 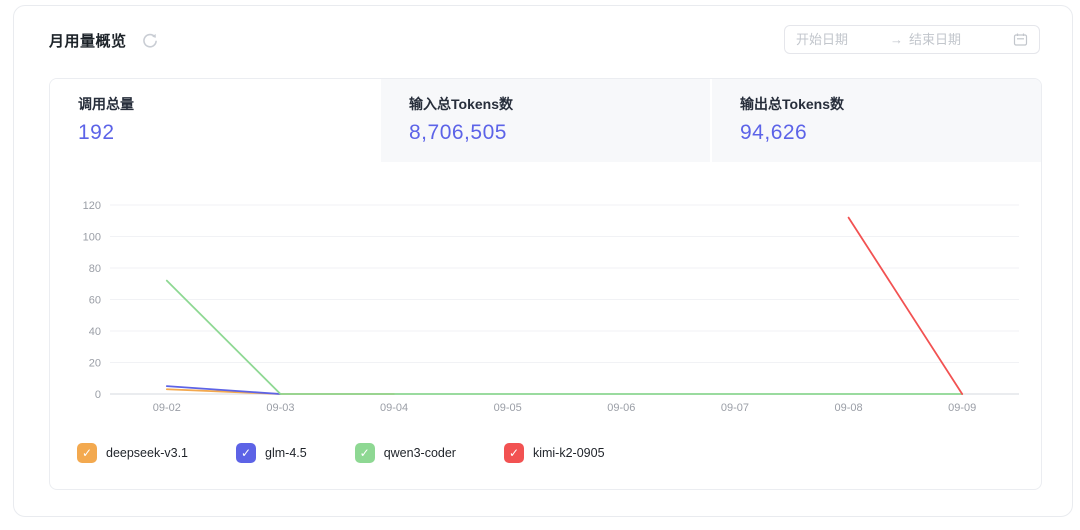 I want to click on legend-item-glm: ✓ glm-4.5, so click(x=271, y=453).